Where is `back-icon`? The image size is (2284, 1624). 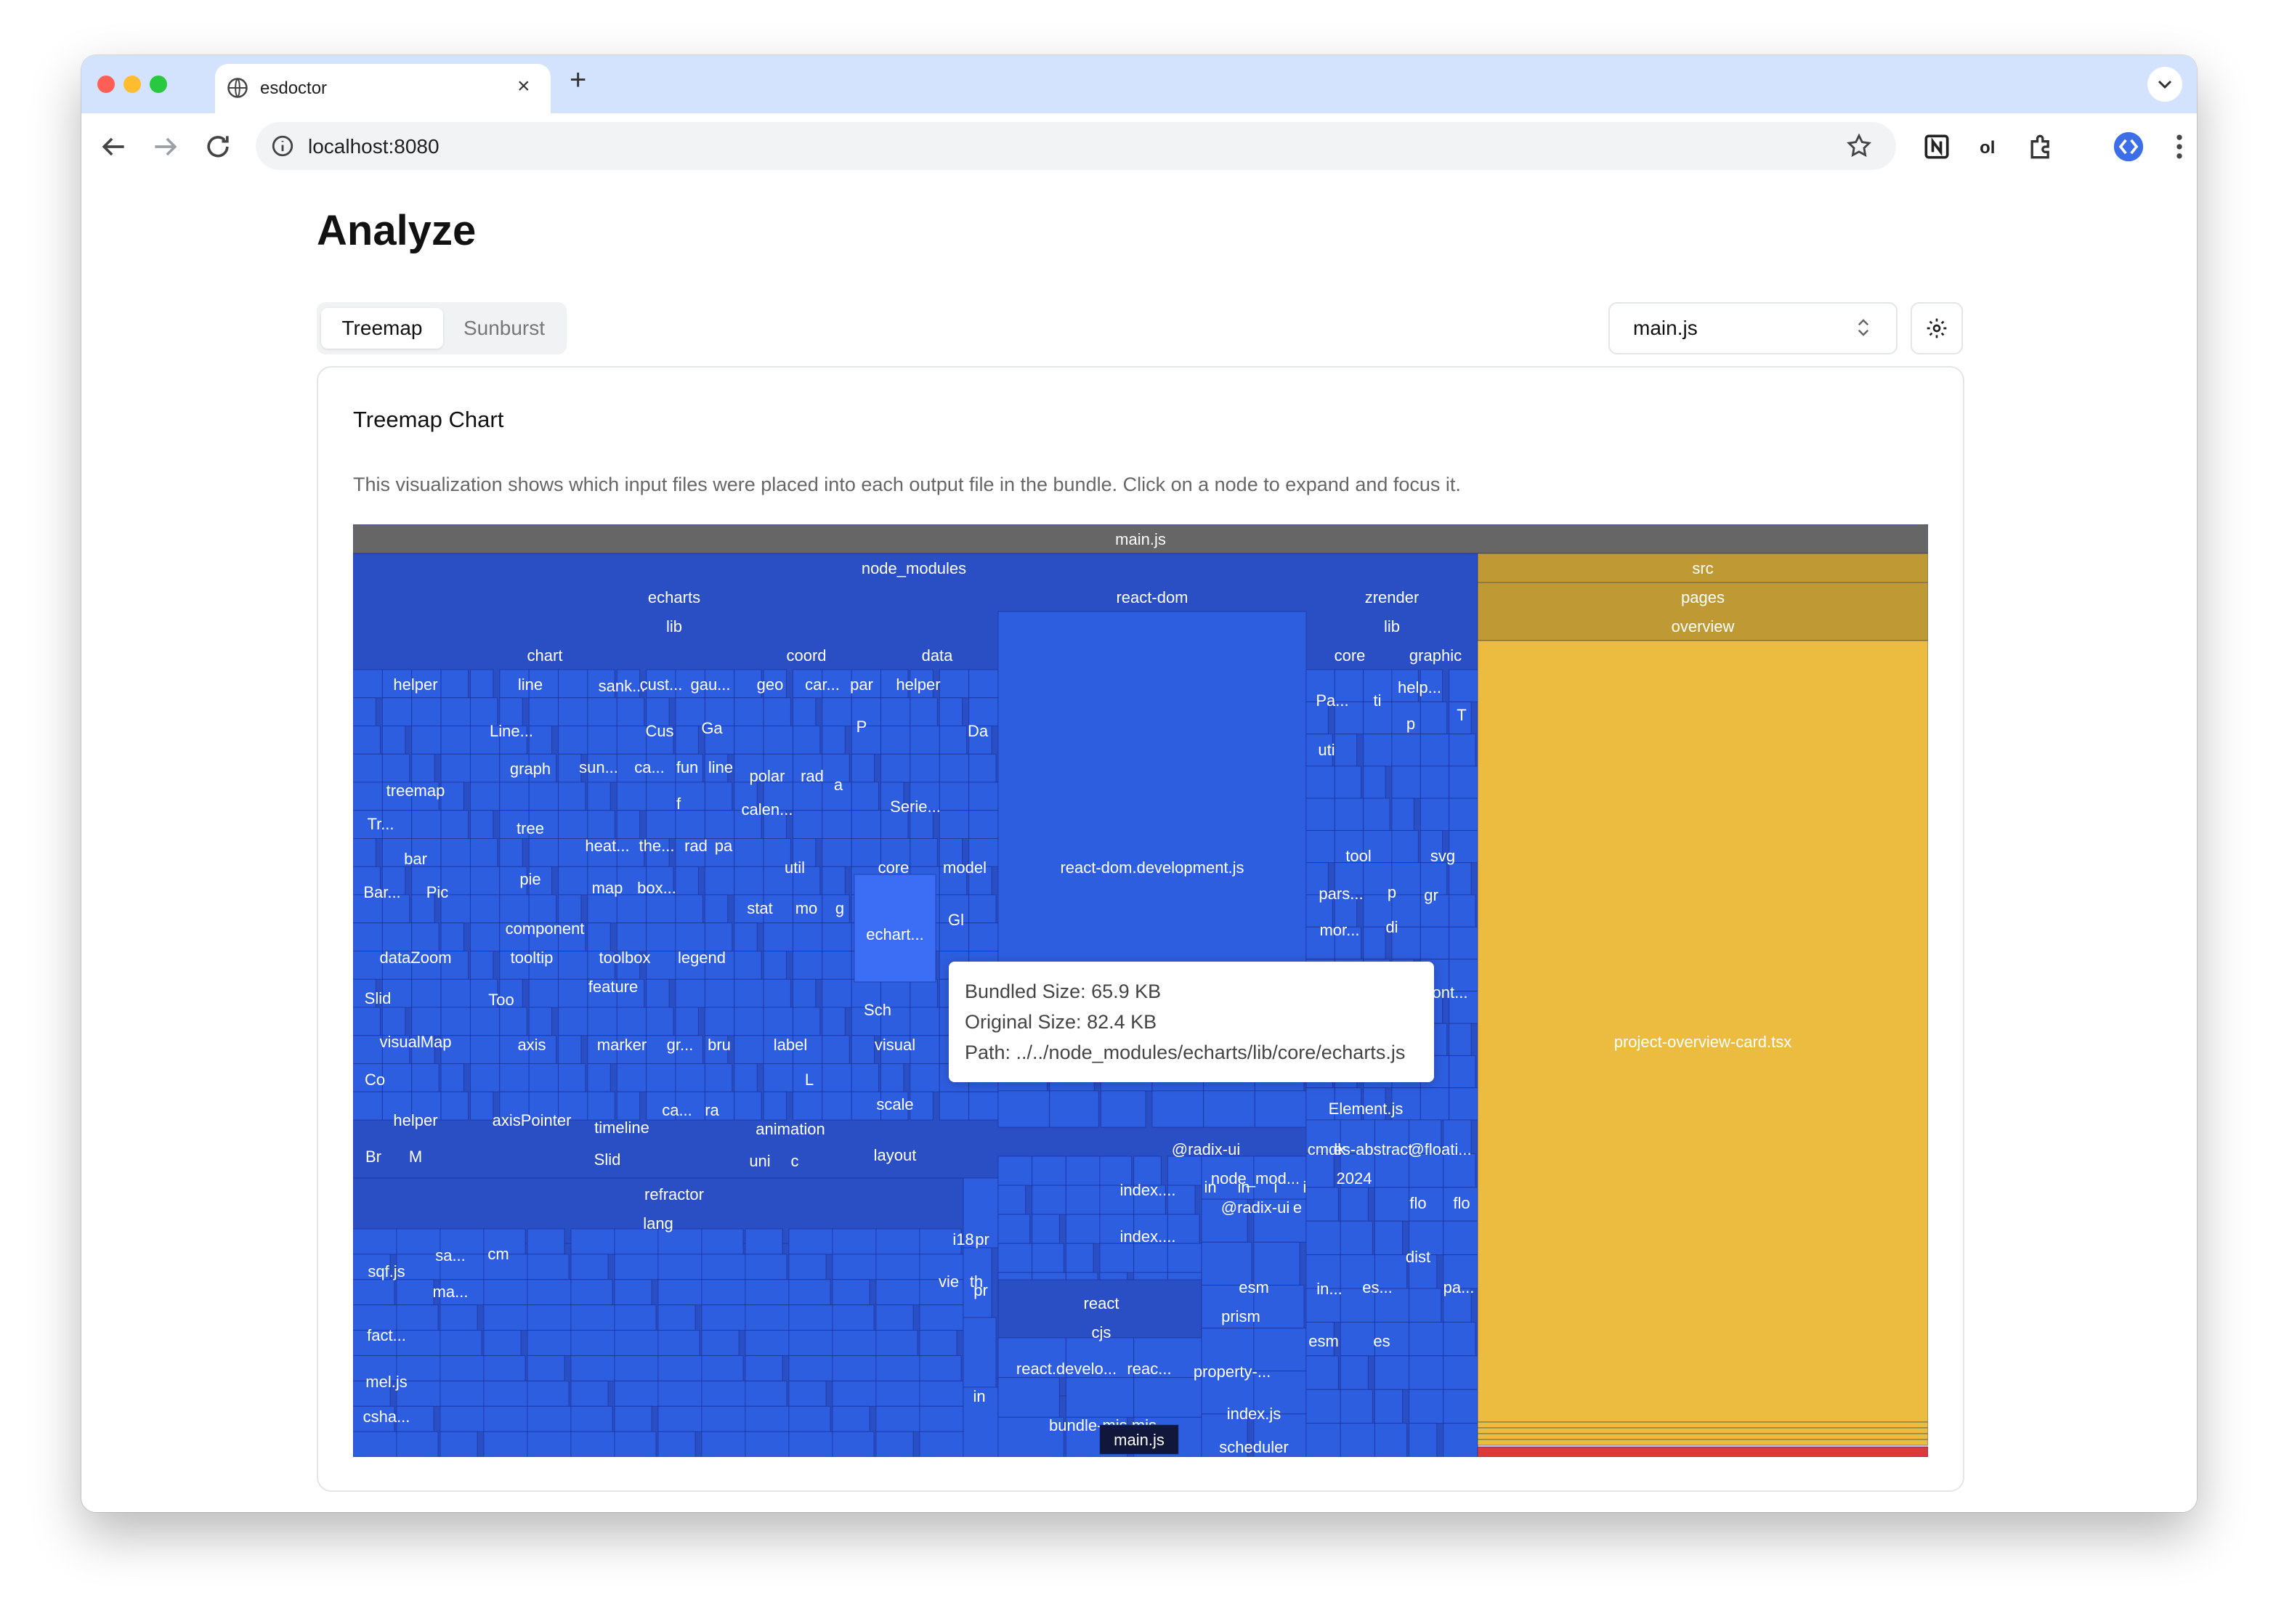
back-icon is located at coordinates (113, 147).